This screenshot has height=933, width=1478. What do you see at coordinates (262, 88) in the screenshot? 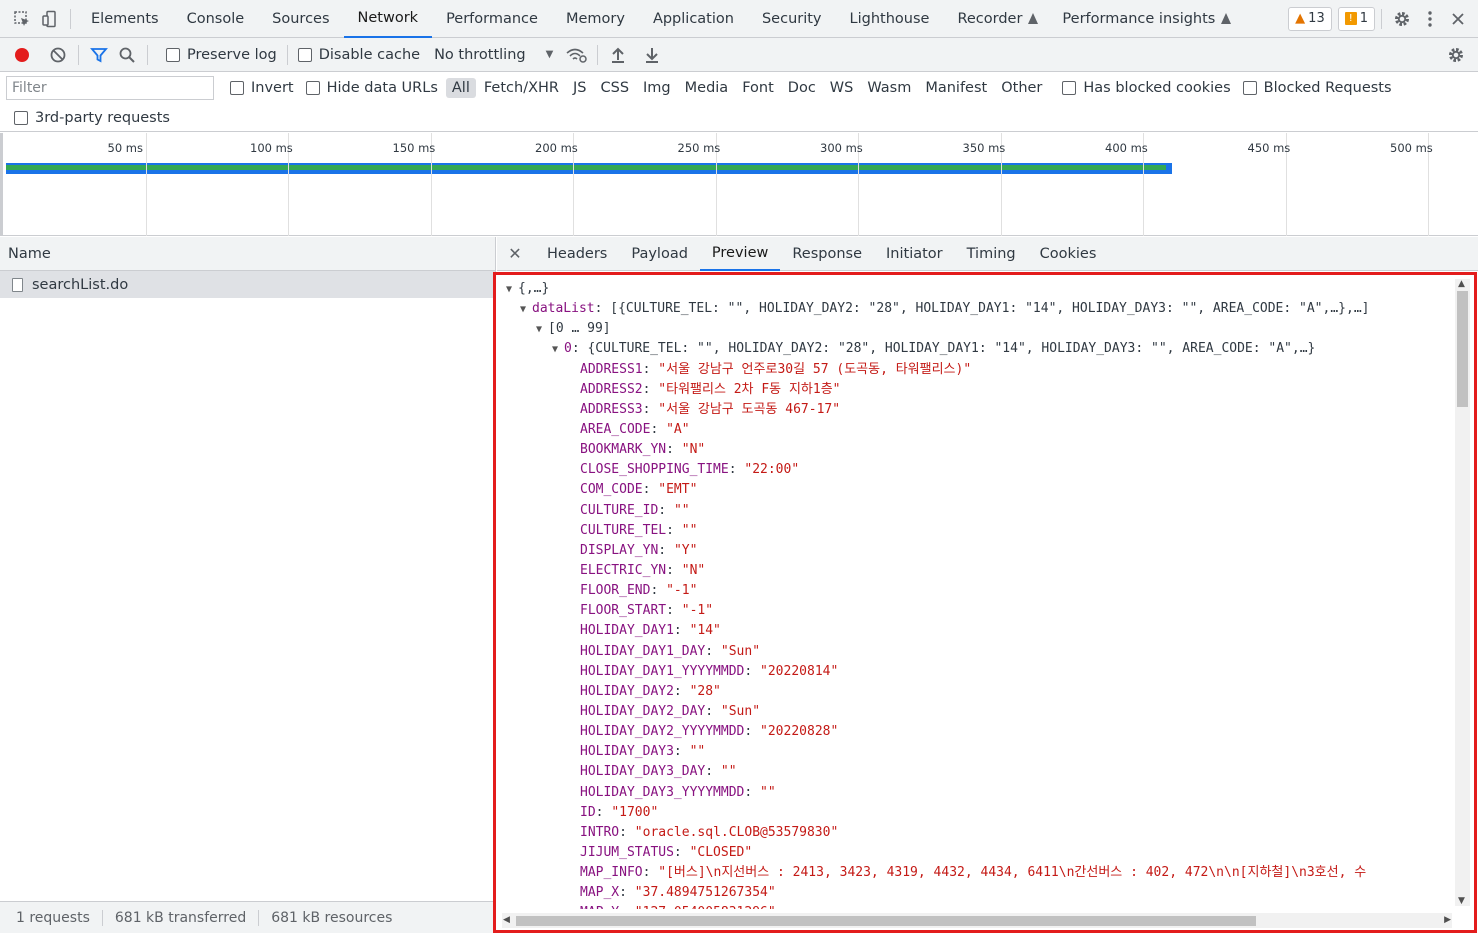
I see `invert-checkbox: Invert` at bounding box center [262, 88].